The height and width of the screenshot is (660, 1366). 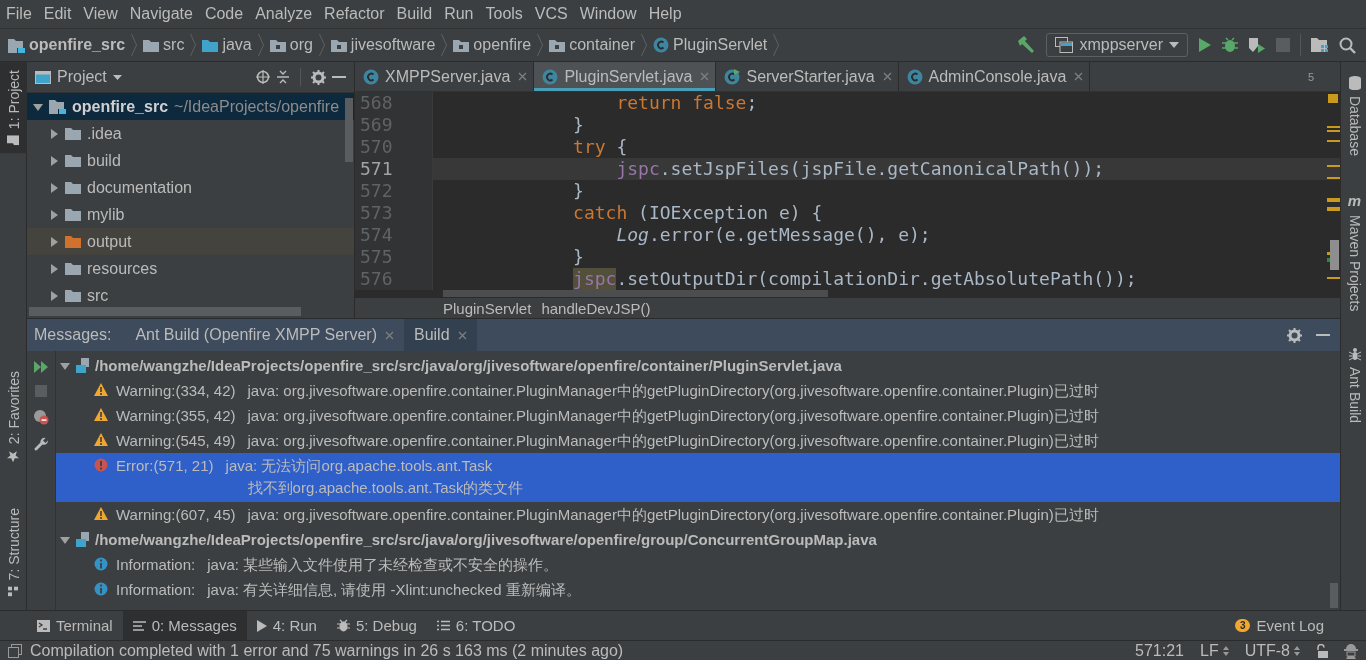 What do you see at coordinates (1351, 650) in the screenshot?
I see `inspector-icon` at bounding box center [1351, 650].